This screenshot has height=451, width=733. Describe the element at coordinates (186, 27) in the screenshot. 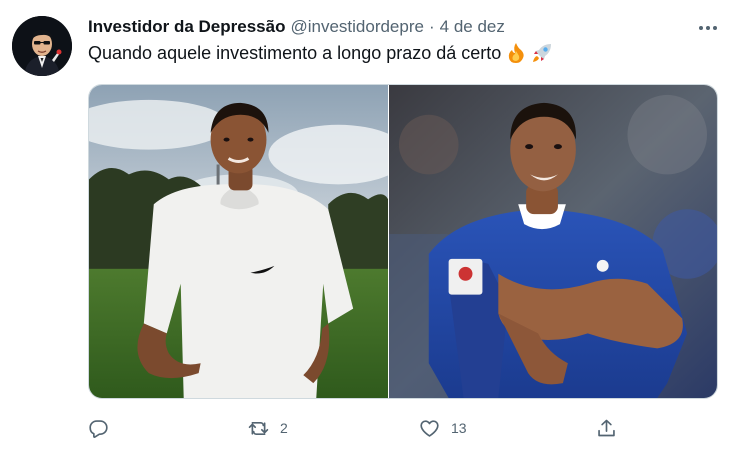

I see `author-display-name: Investidor da Depressão` at that location.